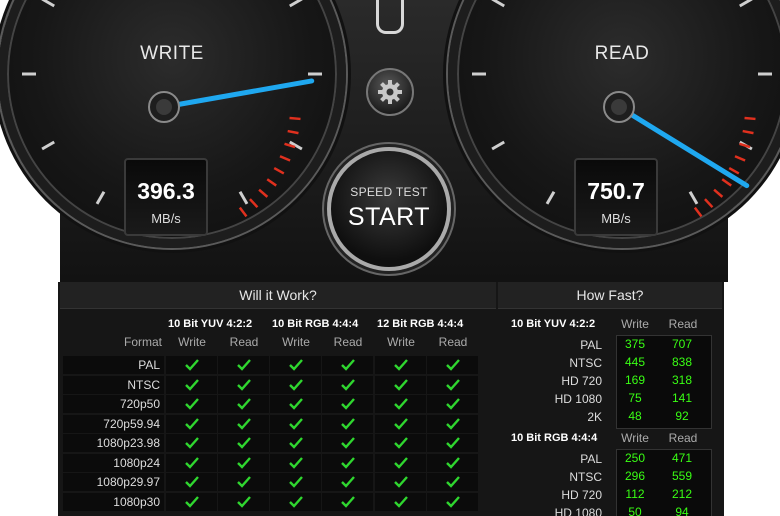  What do you see at coordinates (238, 94) in the screenshot?
I see `write-needle` at bounding box center [238, 94].